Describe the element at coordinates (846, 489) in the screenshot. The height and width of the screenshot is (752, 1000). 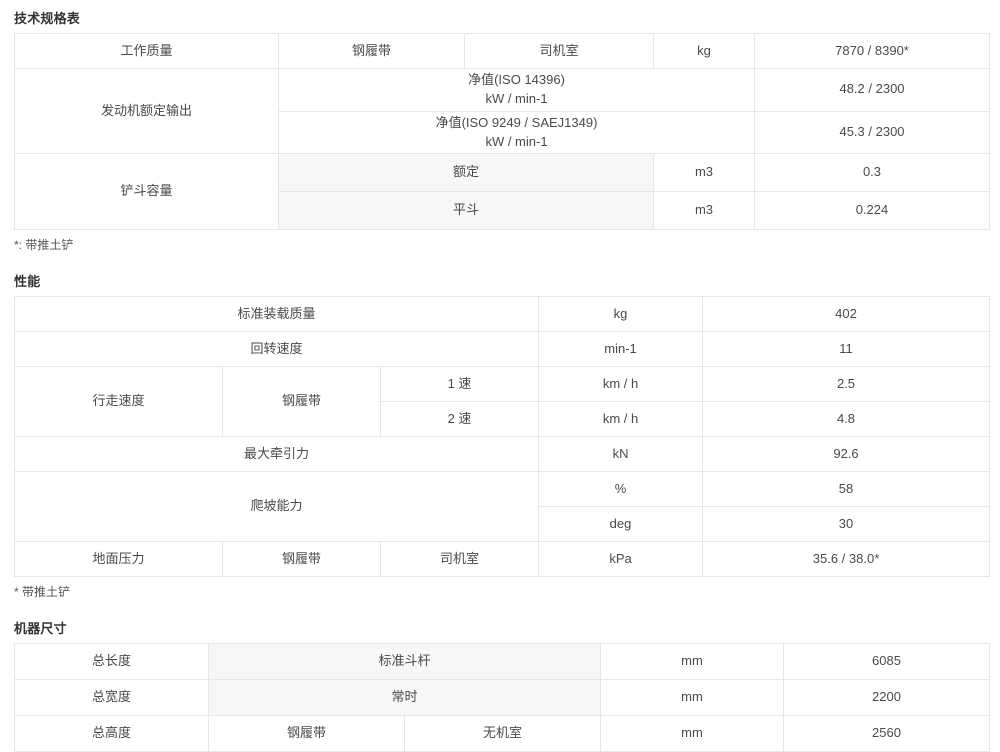
I see `row-value: 58` at that location.